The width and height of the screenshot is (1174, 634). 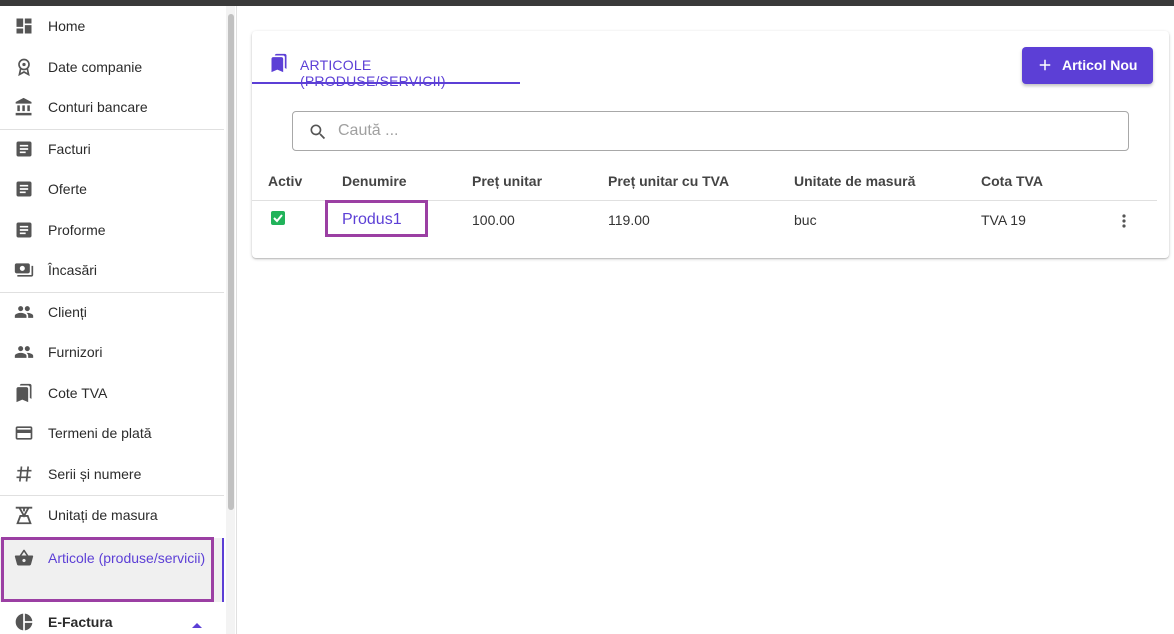 What do you see at coordinates (112, 230) in the screenshot?
I see `sidebar-item-proforme: Proforme` at bounding box center [112, 230].